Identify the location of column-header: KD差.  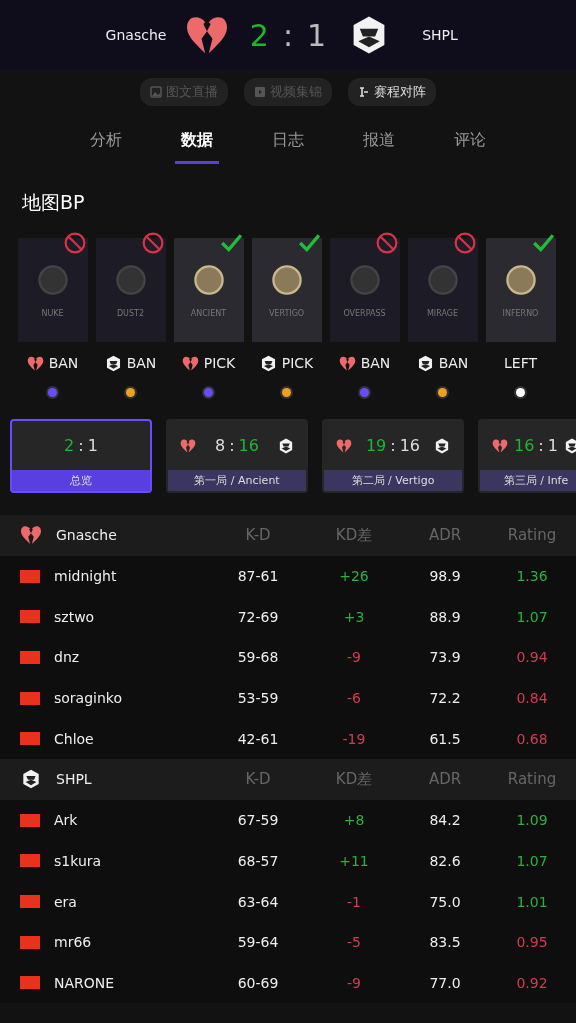
(354, 535).